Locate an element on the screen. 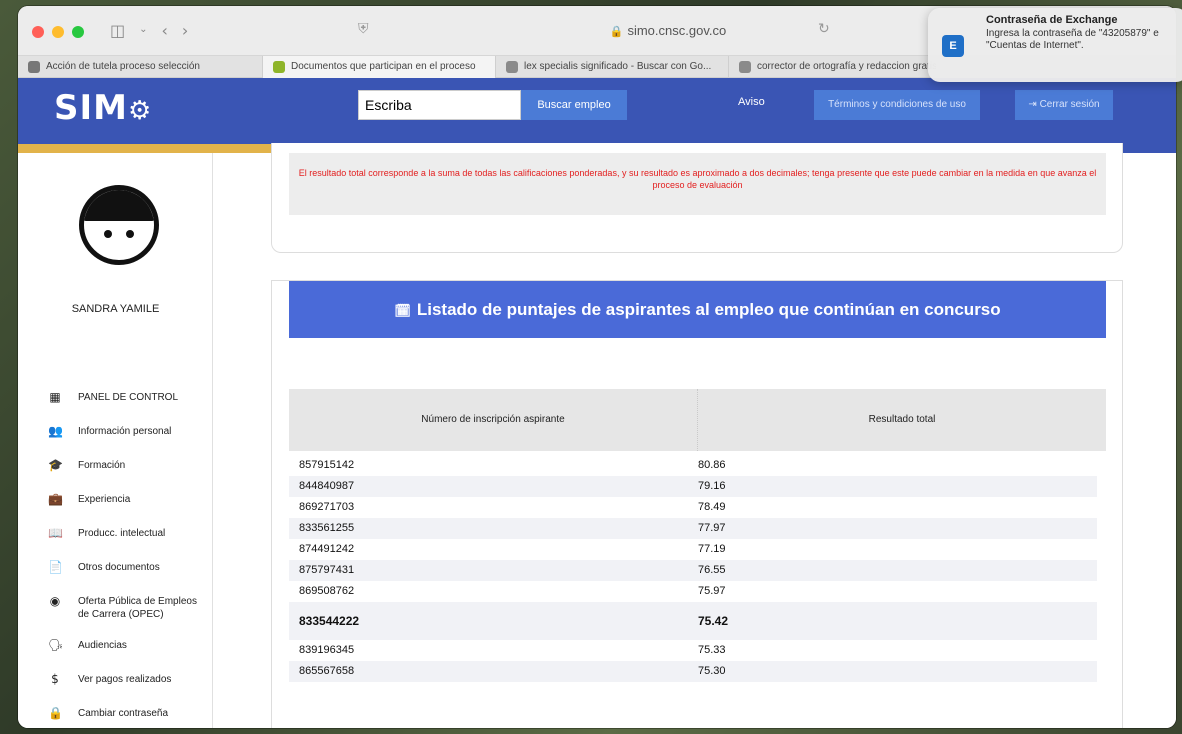 The height and width of the screenshot is (734, 1182). logout-icon: ⇥ is located at coordinates (1034, 104).